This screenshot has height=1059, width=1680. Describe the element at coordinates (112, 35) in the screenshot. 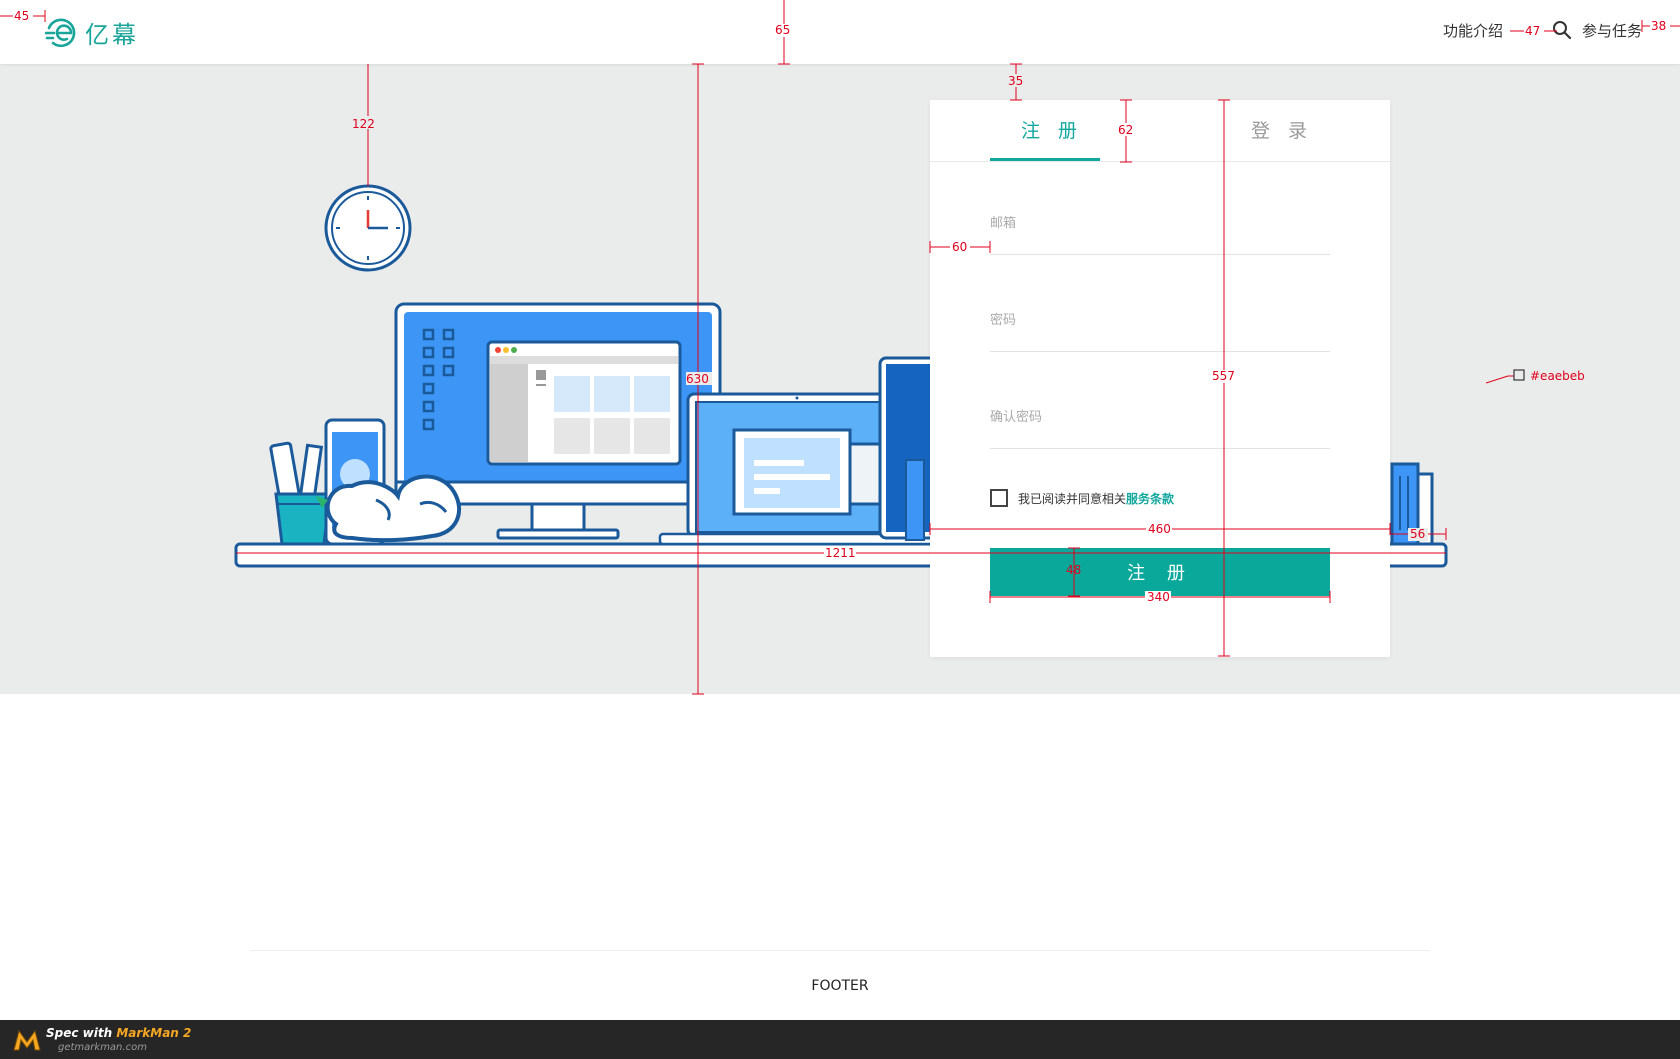

I see `brand-name: 亿幕` at that location.